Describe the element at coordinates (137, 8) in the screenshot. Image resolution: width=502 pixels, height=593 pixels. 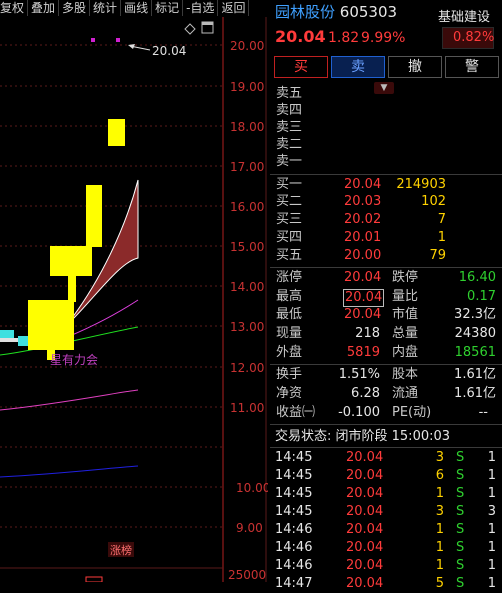
I see `toolbar-button-huaxian: 画线` at that location.